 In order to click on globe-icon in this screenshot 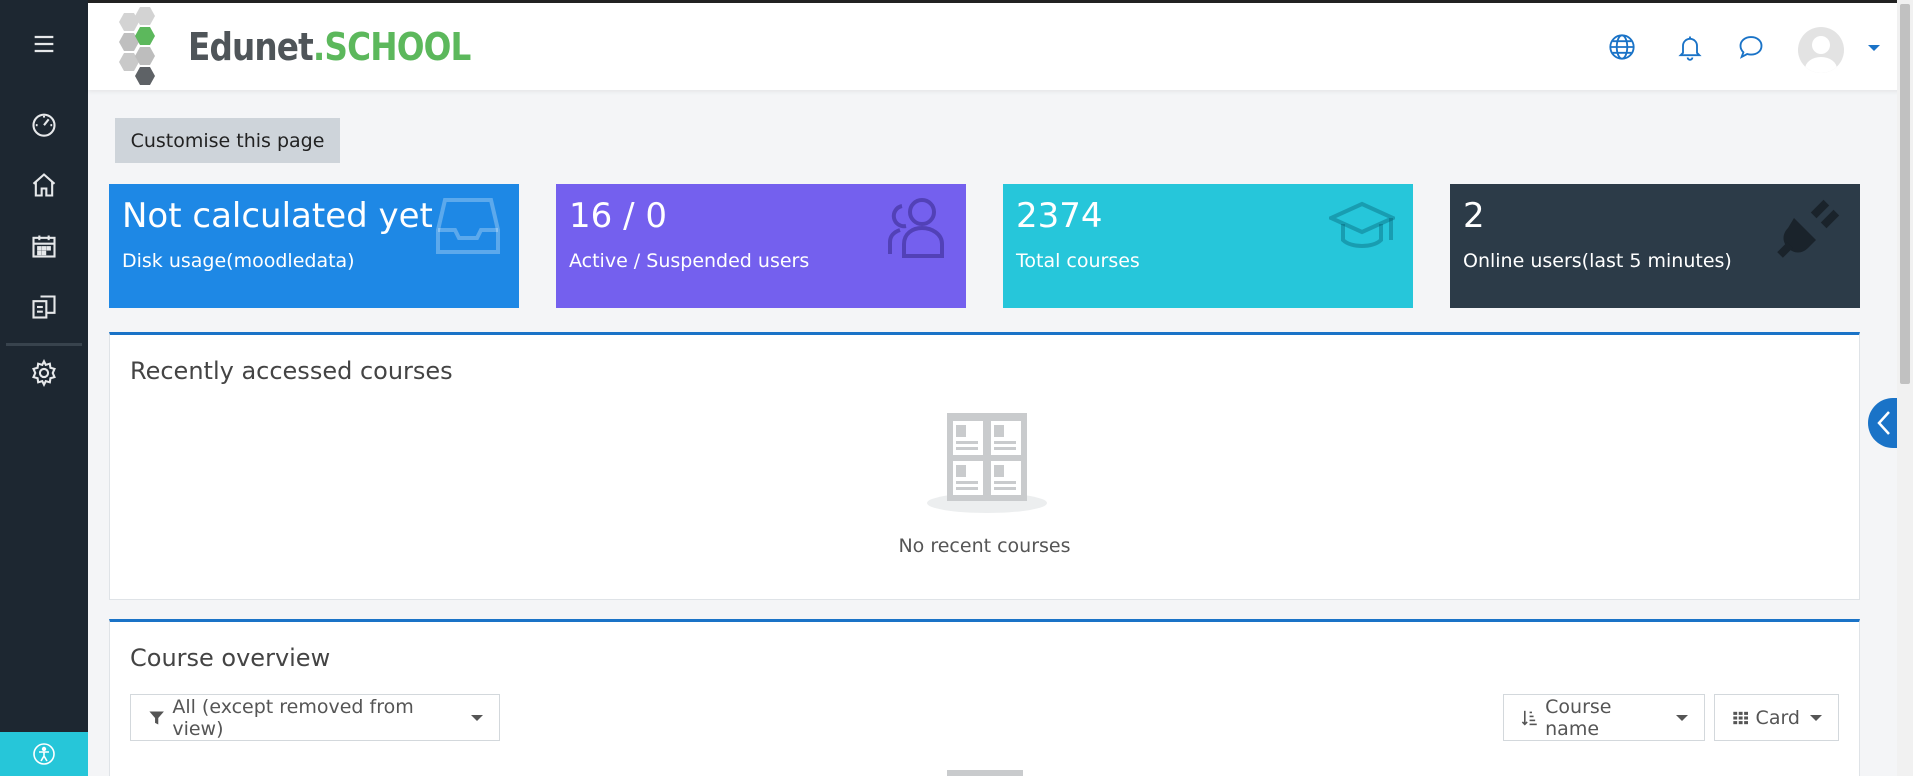, I will do `click(1622, 47)`.